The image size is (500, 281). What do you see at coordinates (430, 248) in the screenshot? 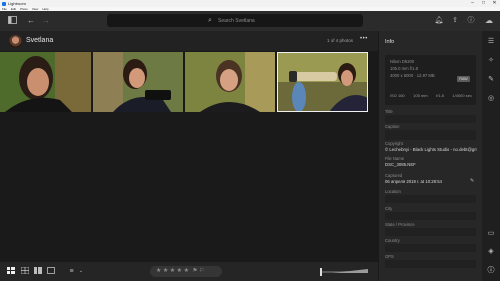
I see `country-field` at bounding box center [430, 248].